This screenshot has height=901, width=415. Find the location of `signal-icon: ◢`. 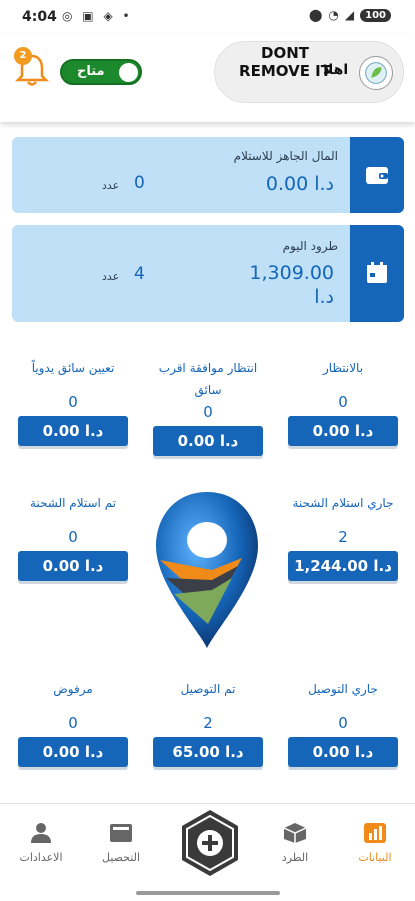

signal-icon: ◢ is located at coordinates (349, 15).